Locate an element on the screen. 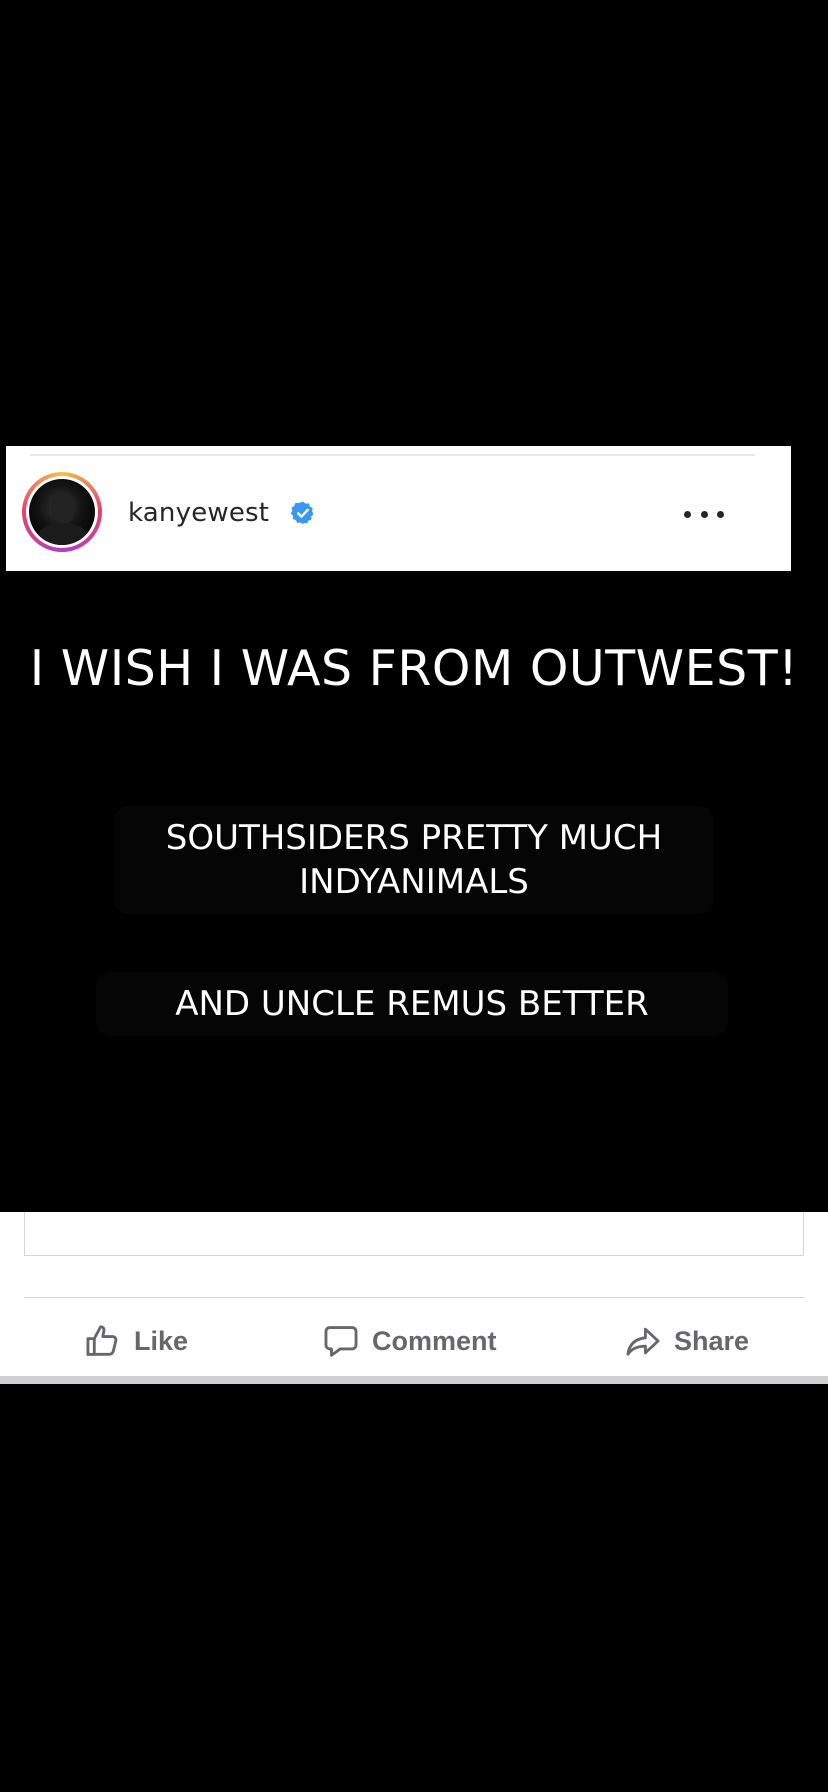 Image resolution: width=828 pixels, height=1792 pixels. link-preview-box is located at coordinates (414, 1234).